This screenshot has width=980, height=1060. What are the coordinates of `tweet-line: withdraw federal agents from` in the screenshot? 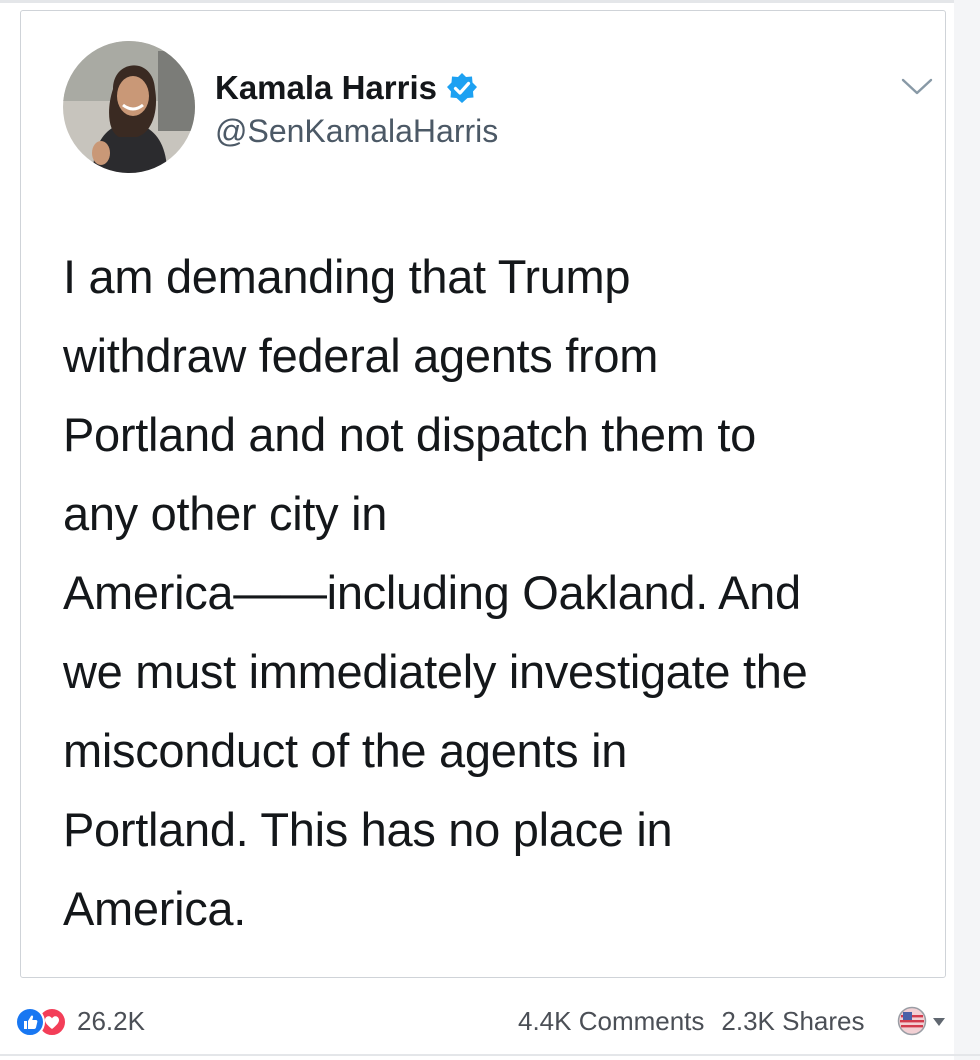 It's located at (361, 355).